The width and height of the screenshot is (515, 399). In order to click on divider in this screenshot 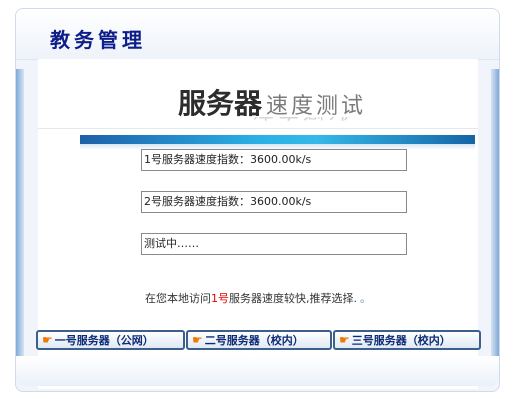, I will do `click(258, 128)`.